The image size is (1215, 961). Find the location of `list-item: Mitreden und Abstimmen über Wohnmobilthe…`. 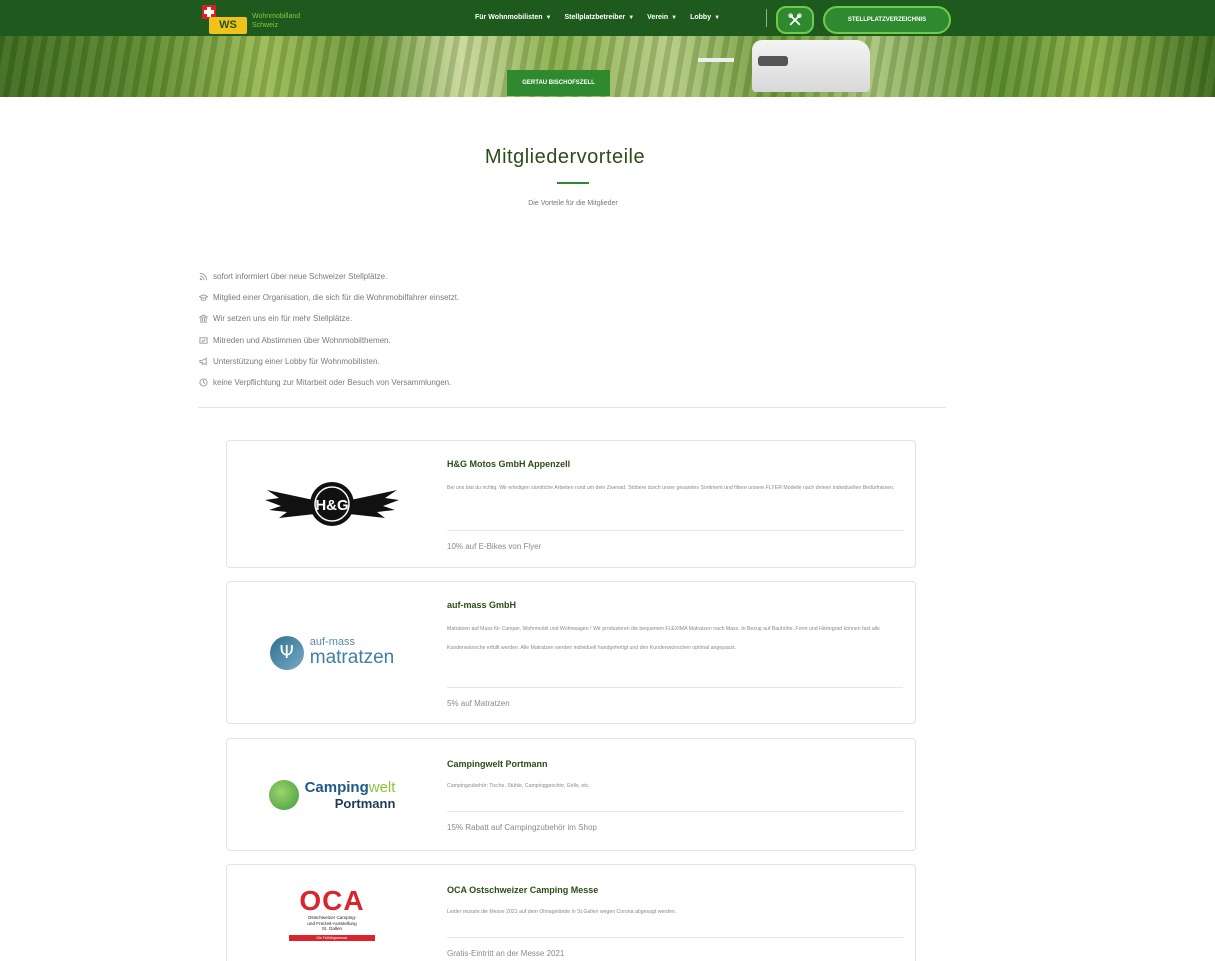

list-item: Mitreden und Abstimmen über Wohnmobilthe… is located at coordinates (328, 340).